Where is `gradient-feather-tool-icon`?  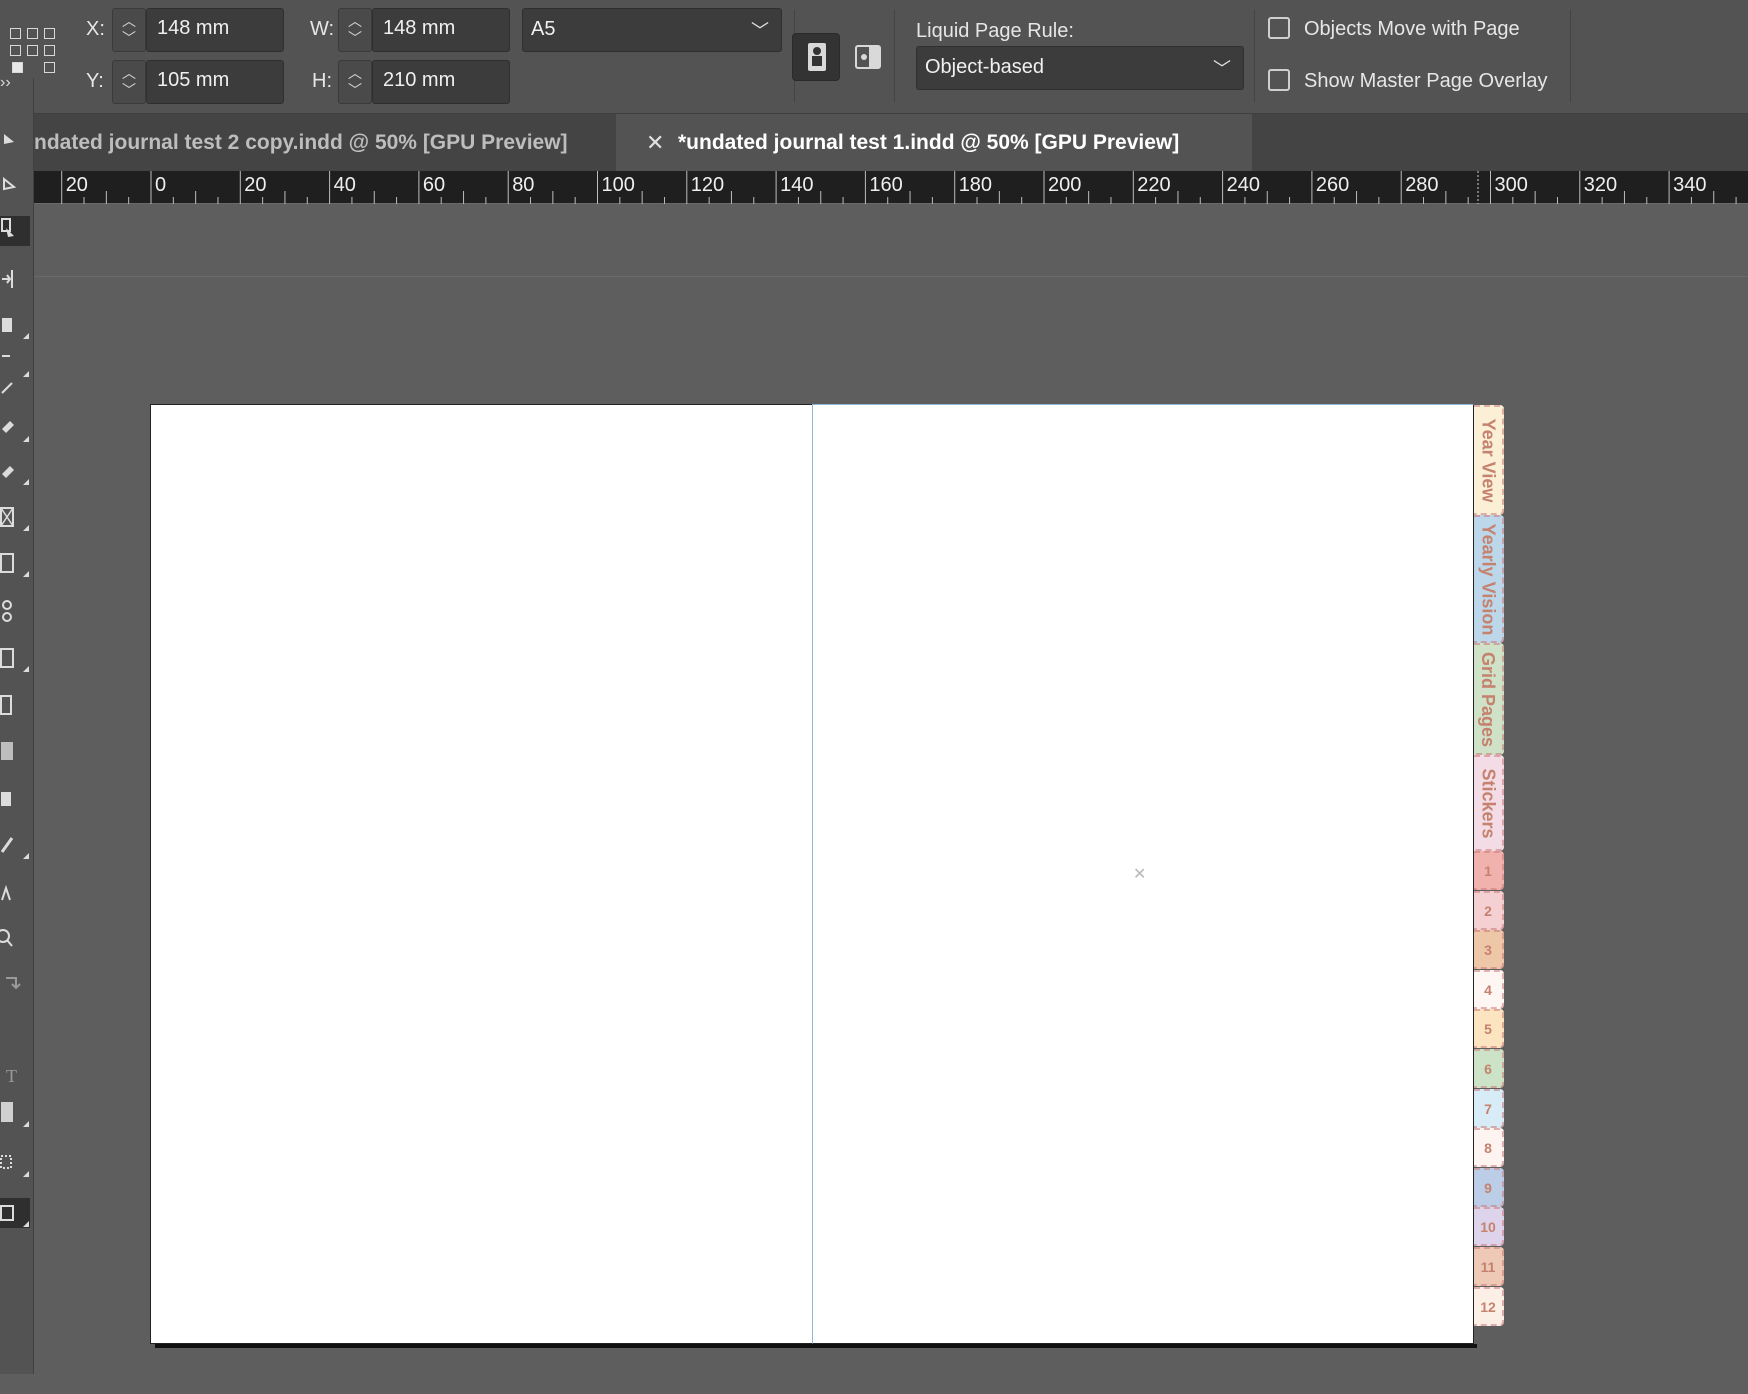
gradient-feather-tool-icon is located at coordinates (15, 751).